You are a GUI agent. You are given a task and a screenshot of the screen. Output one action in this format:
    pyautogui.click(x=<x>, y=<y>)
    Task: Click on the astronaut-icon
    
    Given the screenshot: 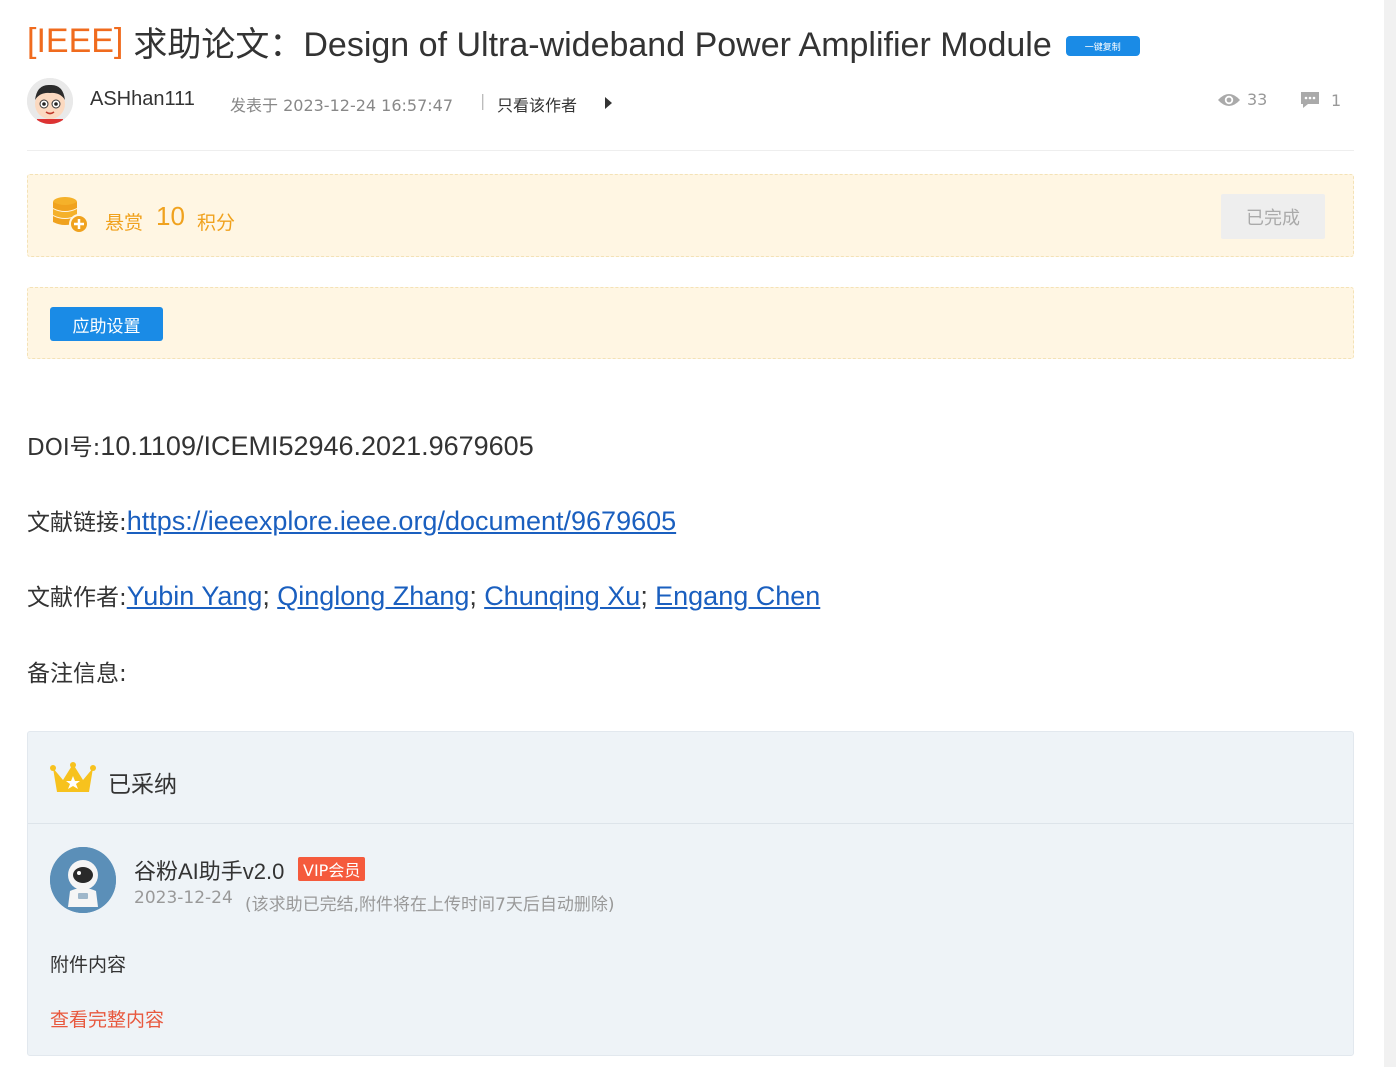 What is the action you would take?
    pyautogui.click(x=83, y=880)
    